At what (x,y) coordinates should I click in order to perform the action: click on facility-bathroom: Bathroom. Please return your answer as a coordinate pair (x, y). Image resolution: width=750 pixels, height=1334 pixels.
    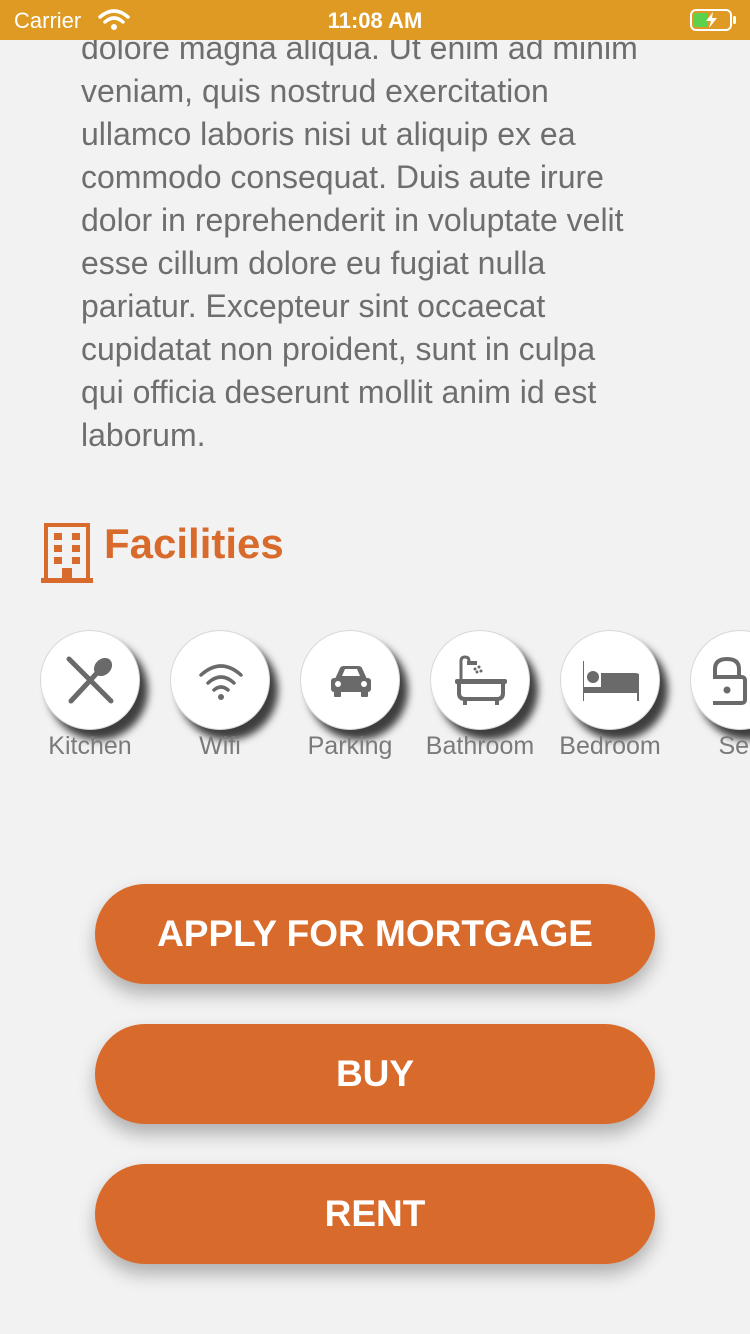
    Looking at the image, I should click on (493, 700).